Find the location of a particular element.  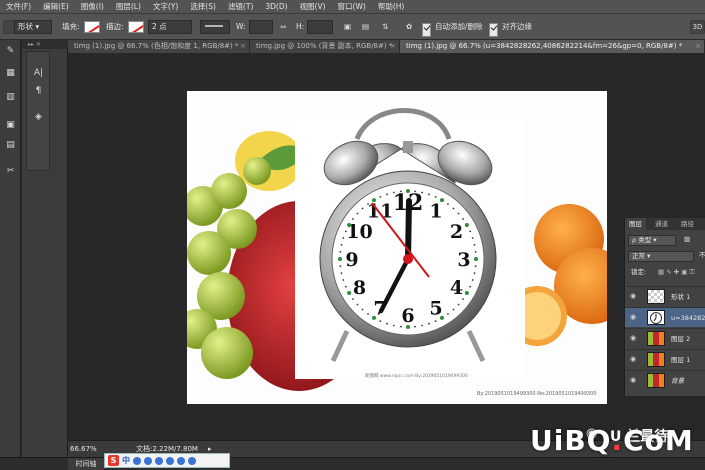

ime-emoji-icon is located at coordinates (148, 460).